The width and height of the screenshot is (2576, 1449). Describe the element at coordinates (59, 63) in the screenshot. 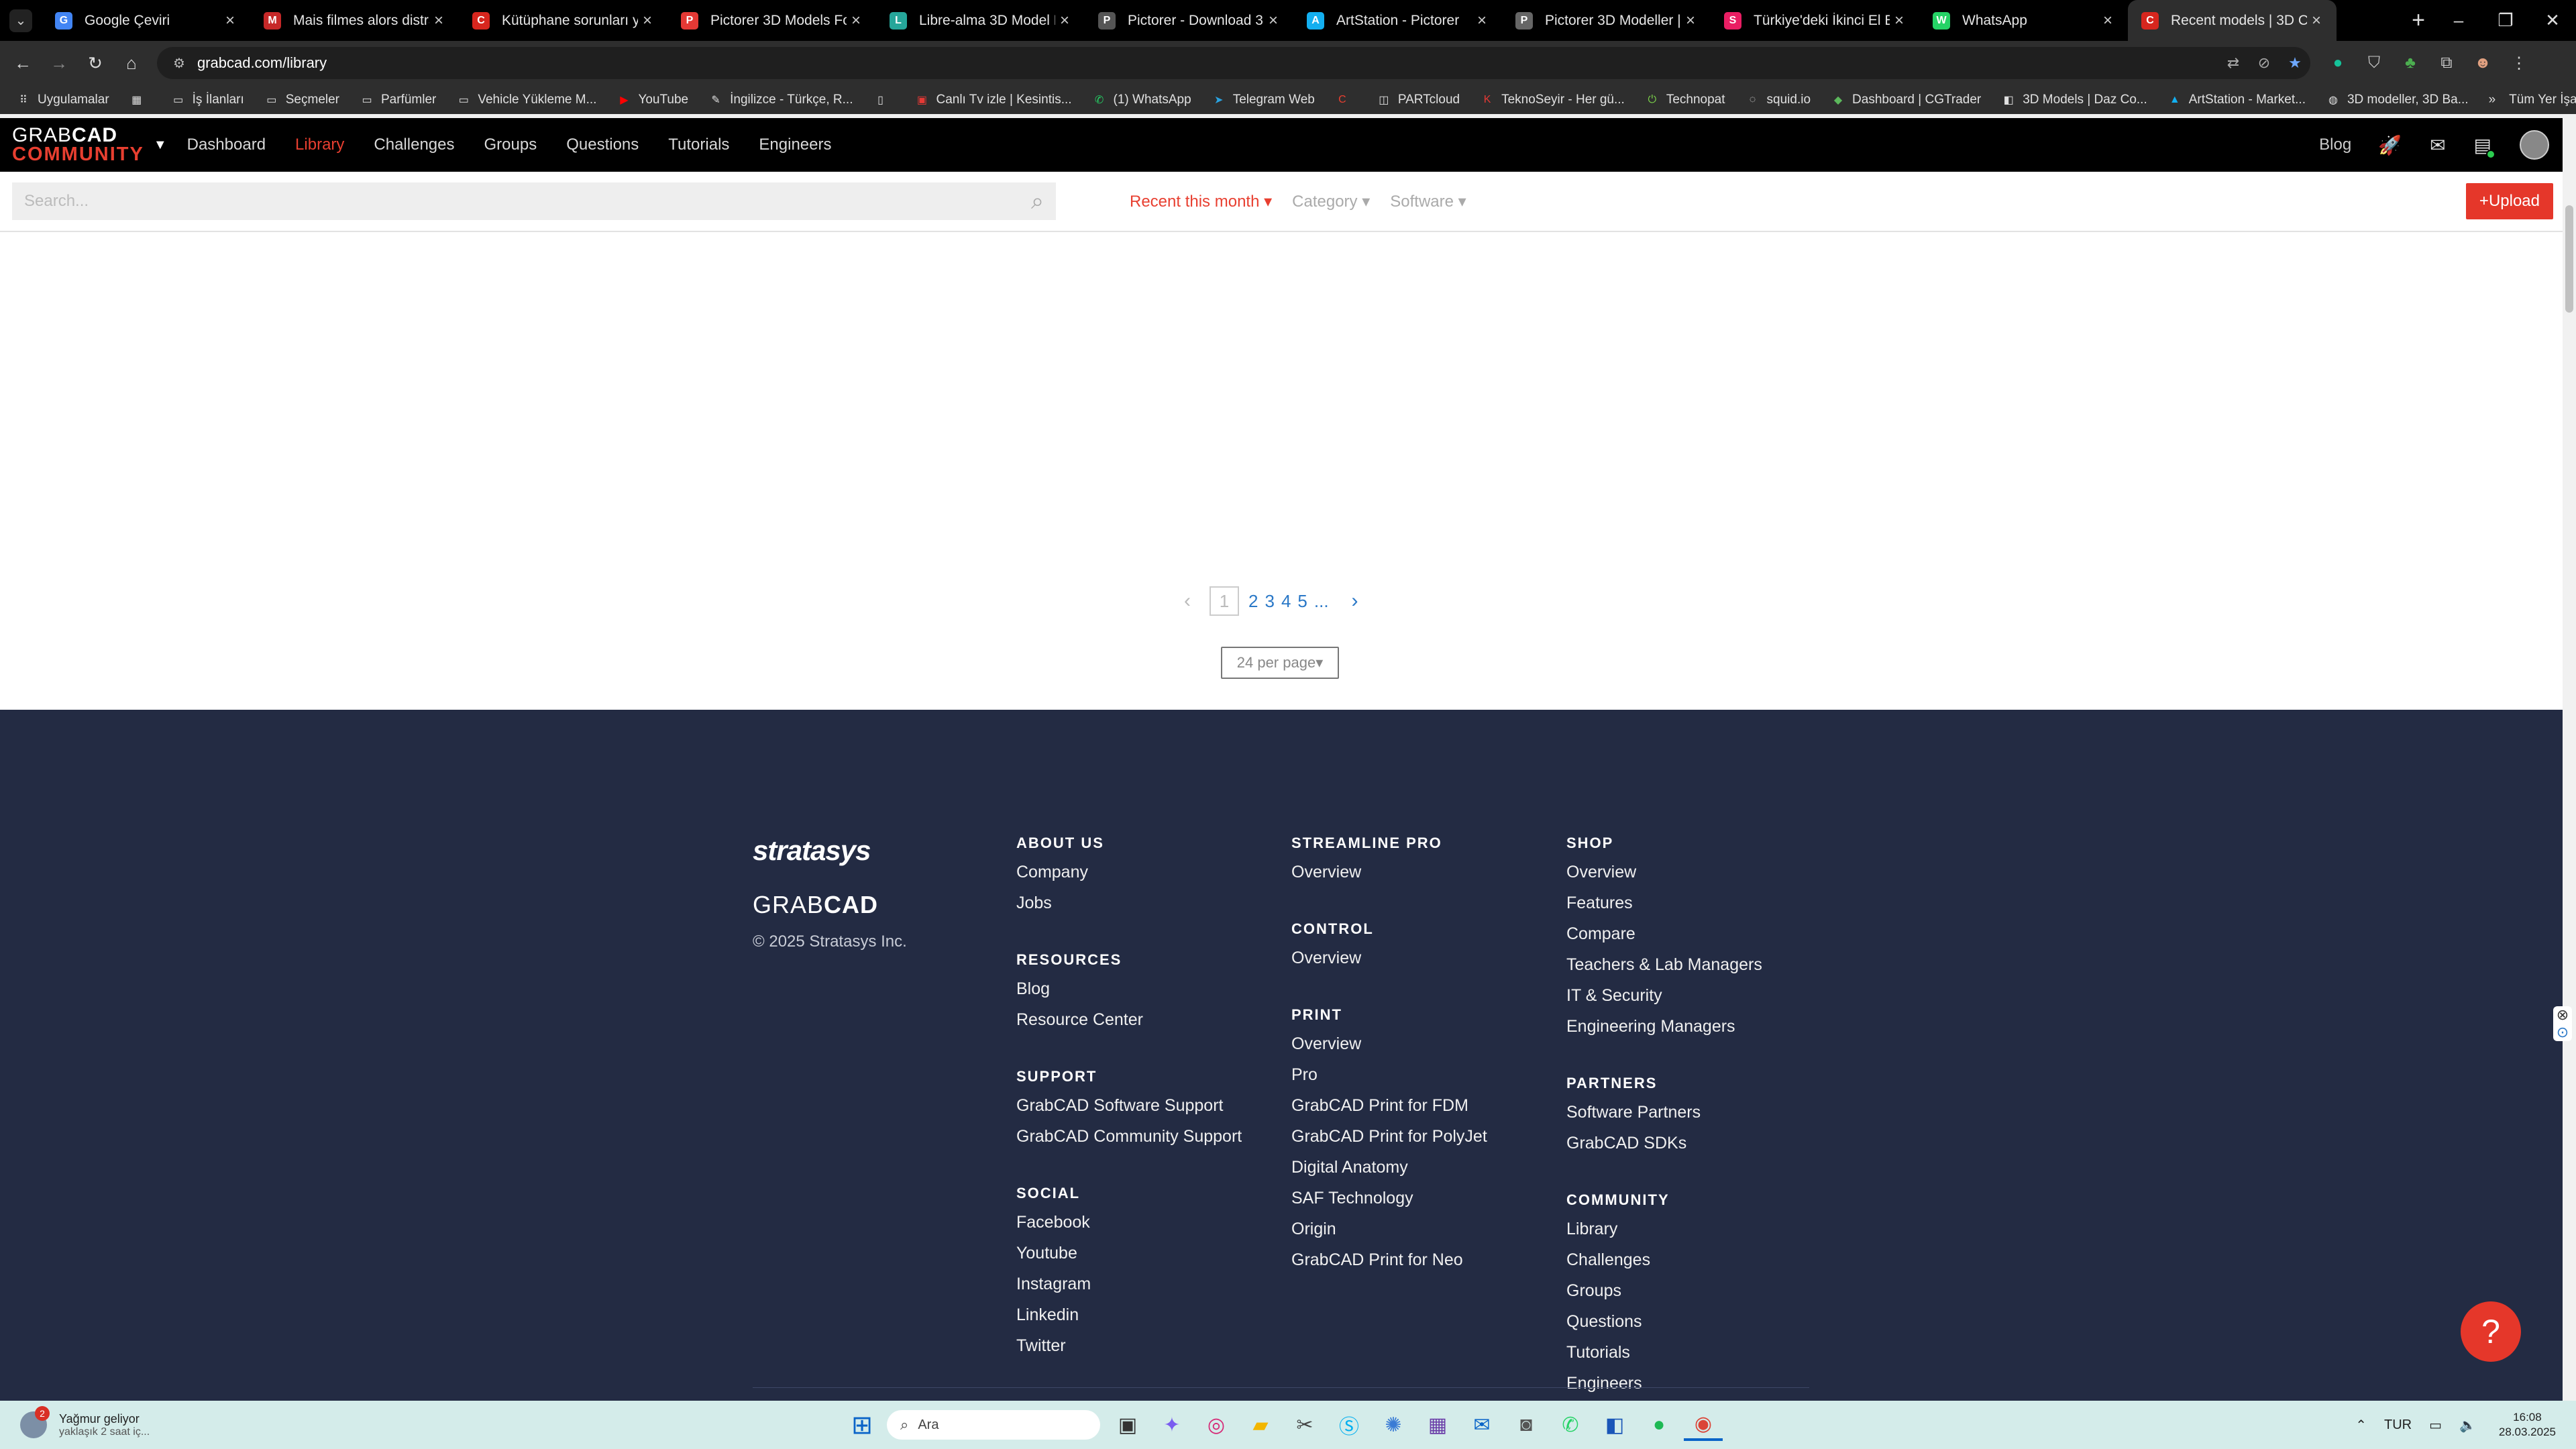

I see `forward-icon: →` at that location.